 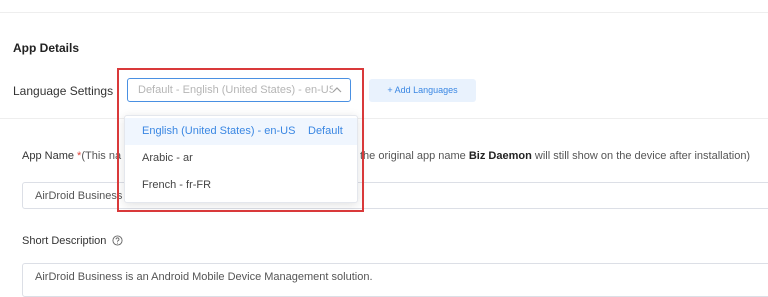 I want to click on language-option-label: Arabic - ar, so click(x=167, y=158).